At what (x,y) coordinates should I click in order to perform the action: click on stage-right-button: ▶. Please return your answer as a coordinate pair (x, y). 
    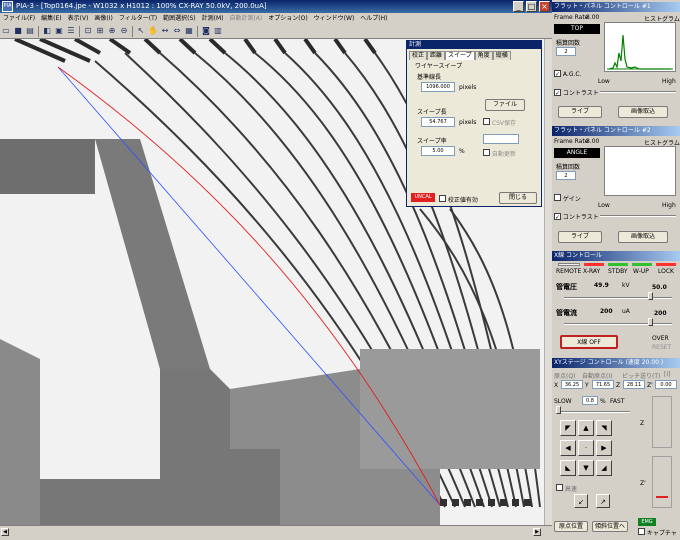
    Looking at the image, I should click on (604, 448).